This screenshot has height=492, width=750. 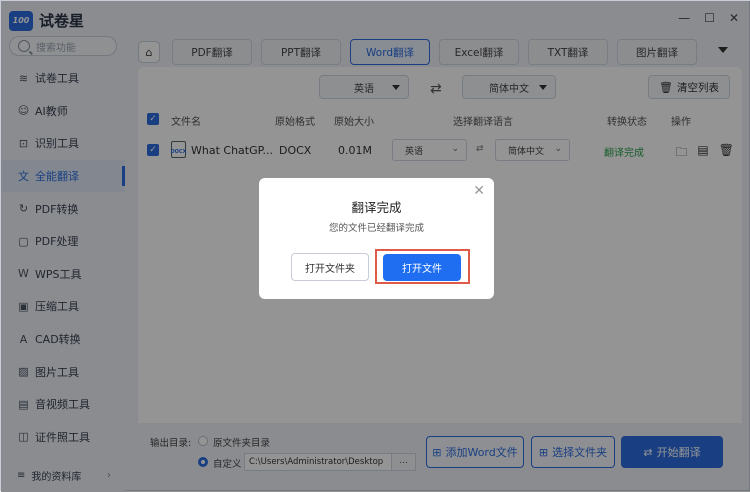 I want to click on translation-complete-dialog: ✕ 翻译完成 您的文件已经翻译完成 打开文件夹 打开文件, so click(x=376, y=238).